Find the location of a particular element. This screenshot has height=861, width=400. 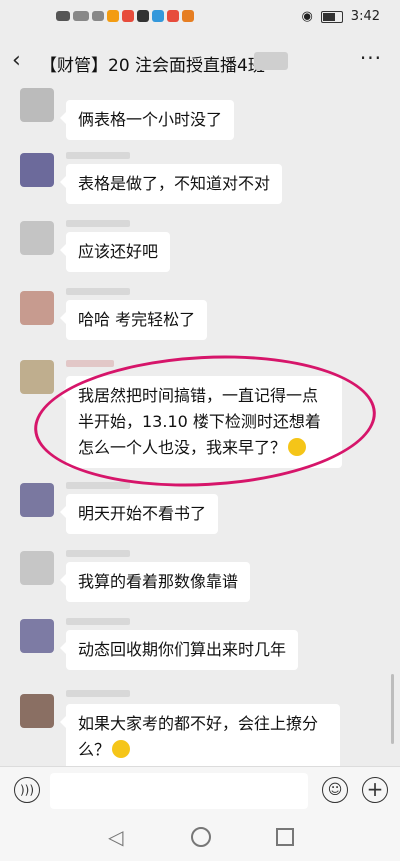

emoji-icon: ☺ is located at coordinates (335, 790).